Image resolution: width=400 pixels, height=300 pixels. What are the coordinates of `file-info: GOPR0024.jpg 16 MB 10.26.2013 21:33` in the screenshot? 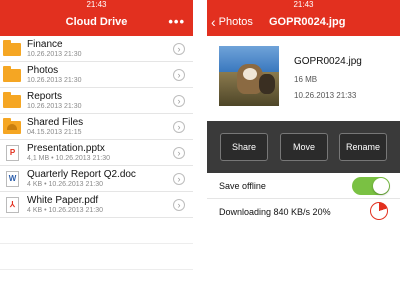 It's located at (303, 78).